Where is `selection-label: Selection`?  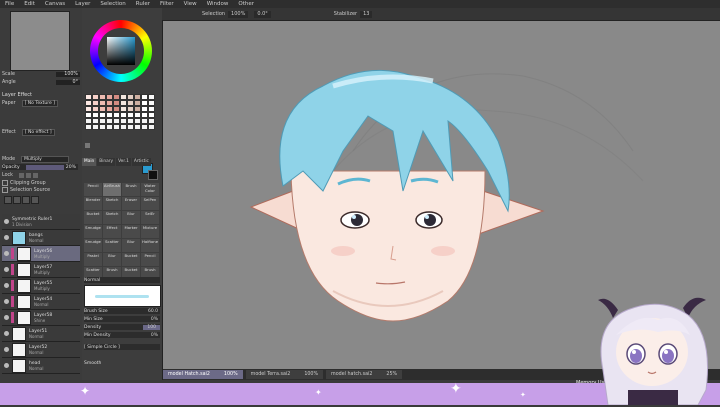 selection-label: Selection is located at coordinates (213, 14).